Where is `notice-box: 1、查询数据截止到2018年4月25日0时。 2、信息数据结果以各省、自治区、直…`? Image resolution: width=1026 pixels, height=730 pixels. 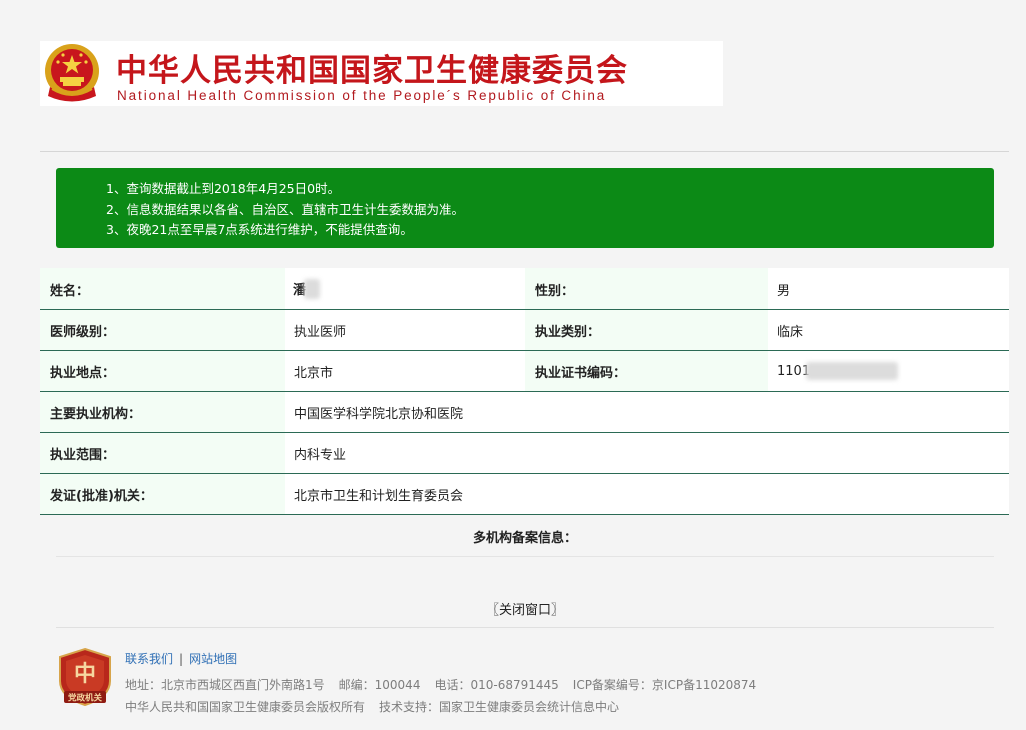
notice-box: 1、查询数据截止到2018年4月25日0时。 2、信息数据结果以各省、自治区、直… is located at coordinates (525, 208).